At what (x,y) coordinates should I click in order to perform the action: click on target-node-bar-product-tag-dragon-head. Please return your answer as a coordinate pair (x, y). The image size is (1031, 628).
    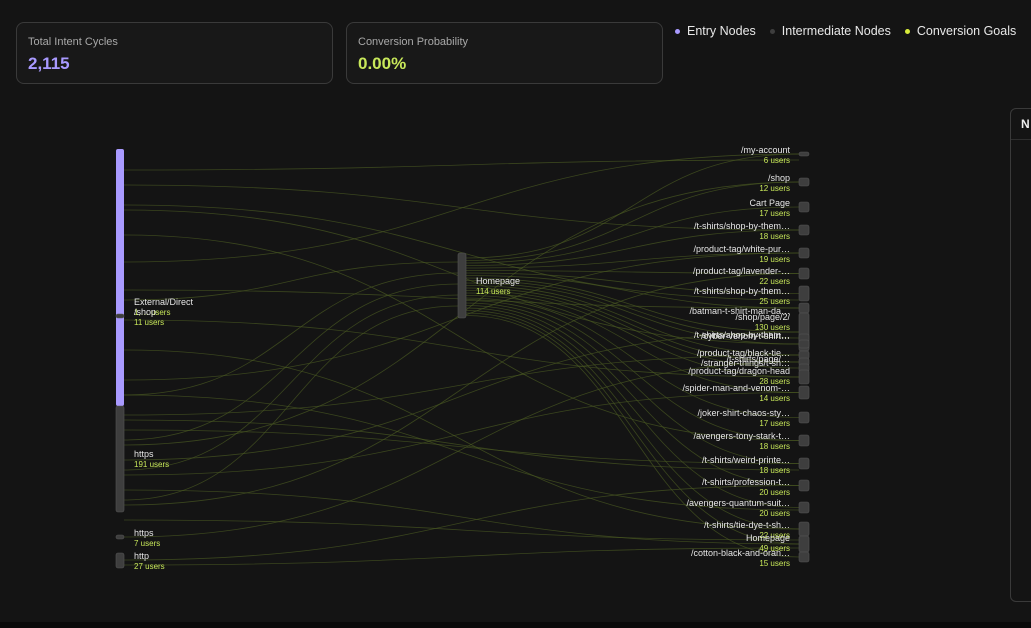
    Looking at the image, I should click on (804, 377).